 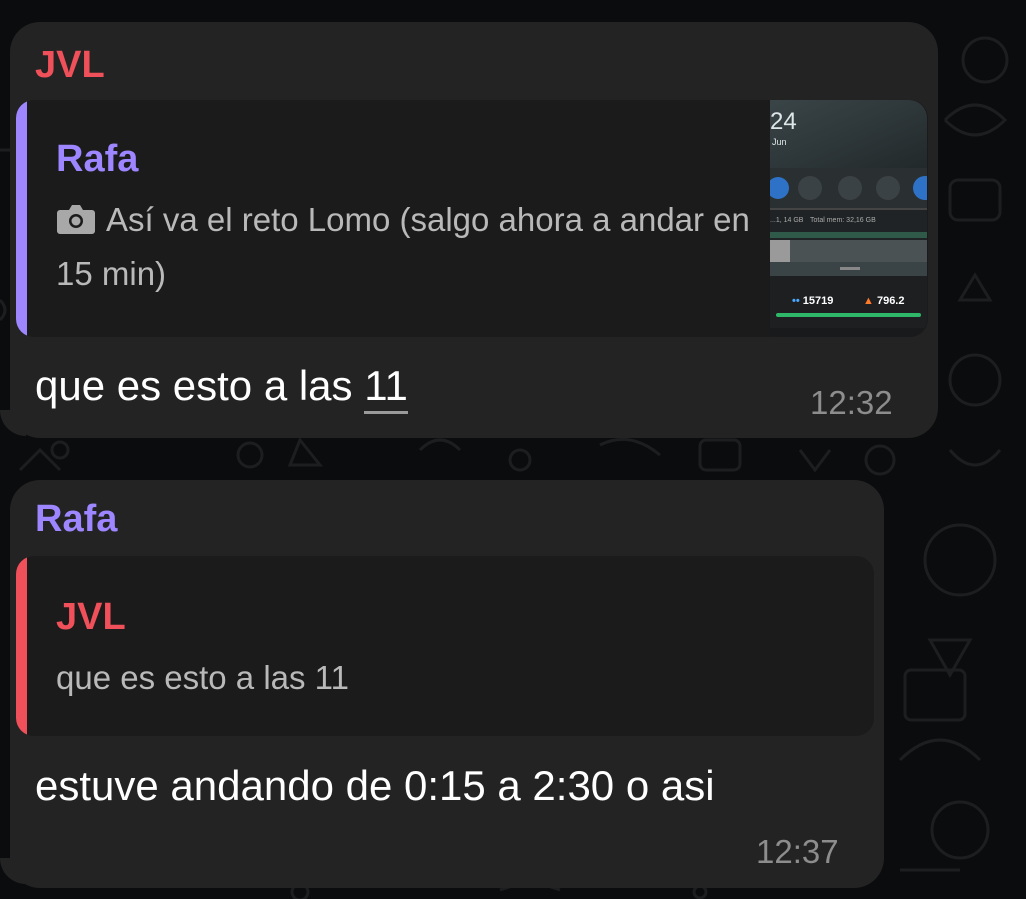 What do you see at coordinates (386, 388) in the screenshot?
I see `time-link: 11` at bounding box center [386, 388].